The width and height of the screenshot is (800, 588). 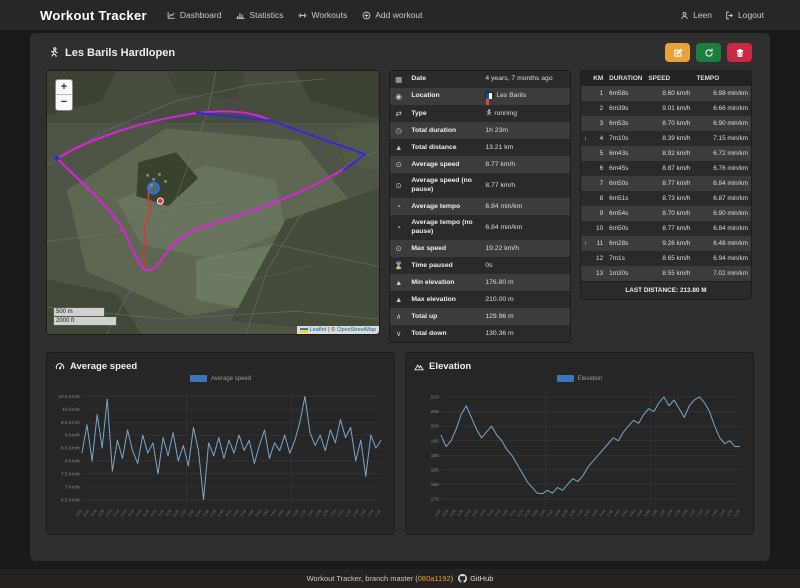 What do you see at coordinates (480, 266) in the screenshot?
I see `detail-row: ⌛ Time paused 0s` at bounding box center [480, 266].